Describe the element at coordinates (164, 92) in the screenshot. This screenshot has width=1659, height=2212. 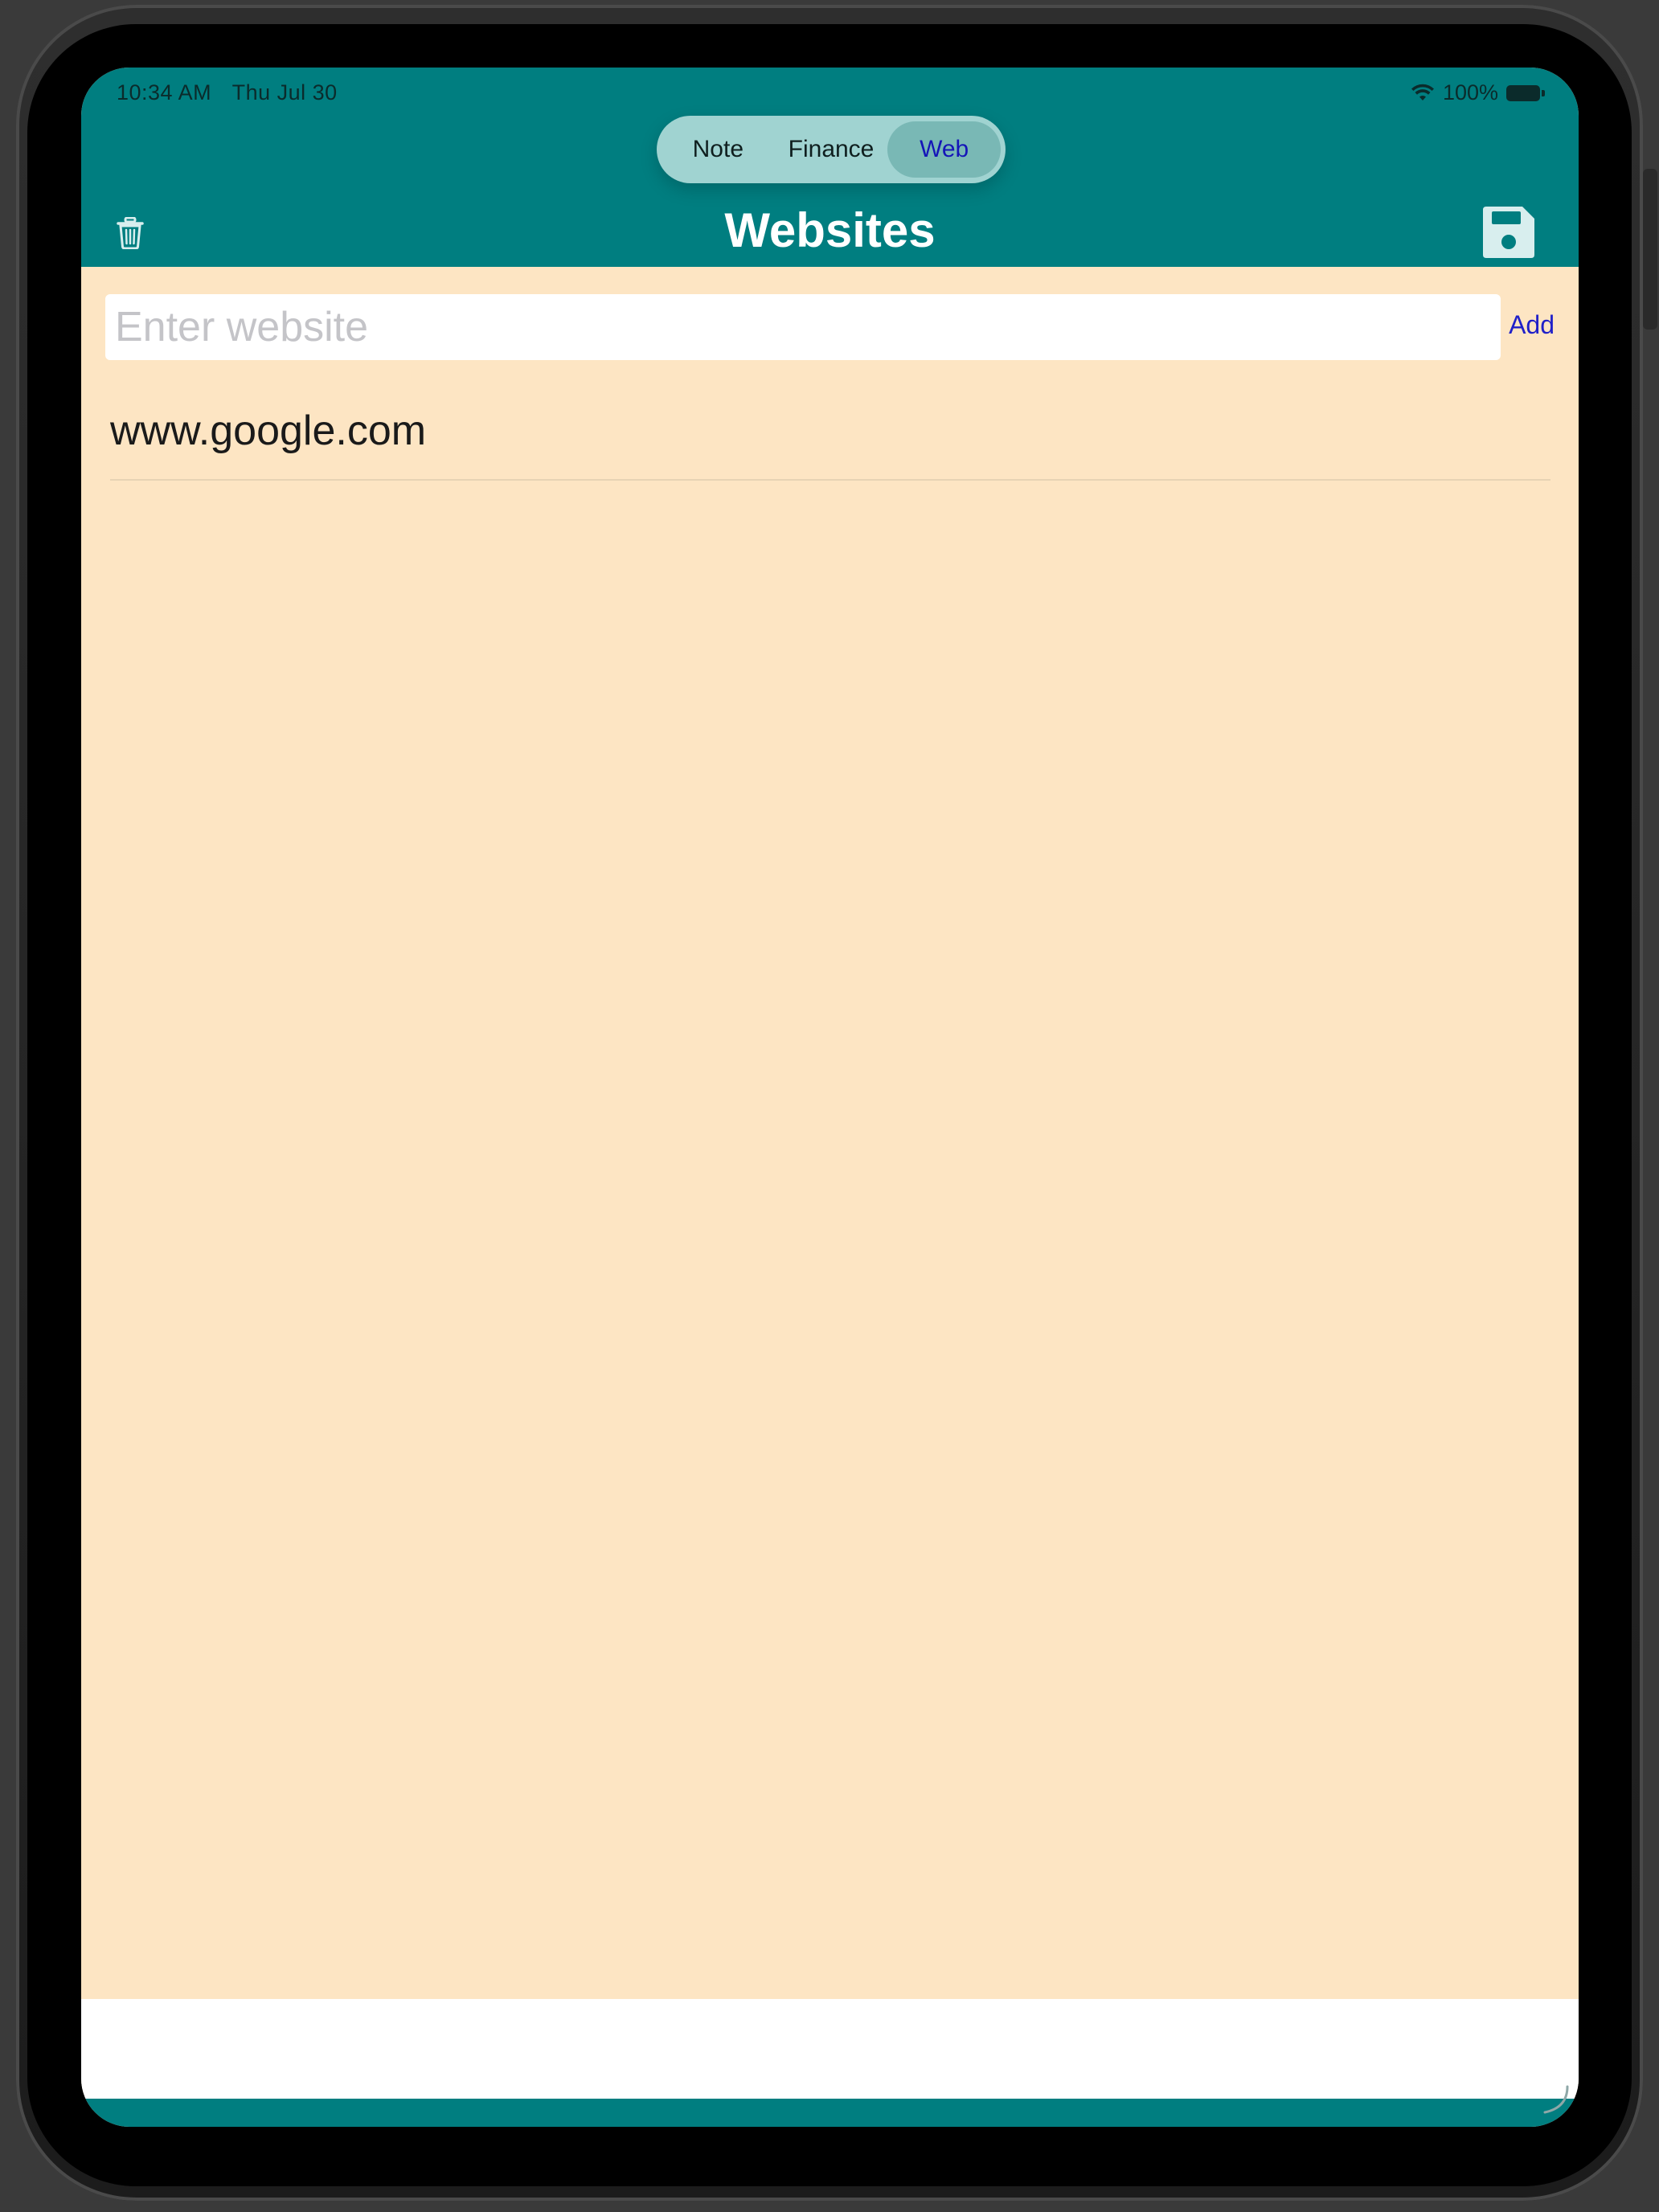
I see `status-time: 10:34 AM` at that location.